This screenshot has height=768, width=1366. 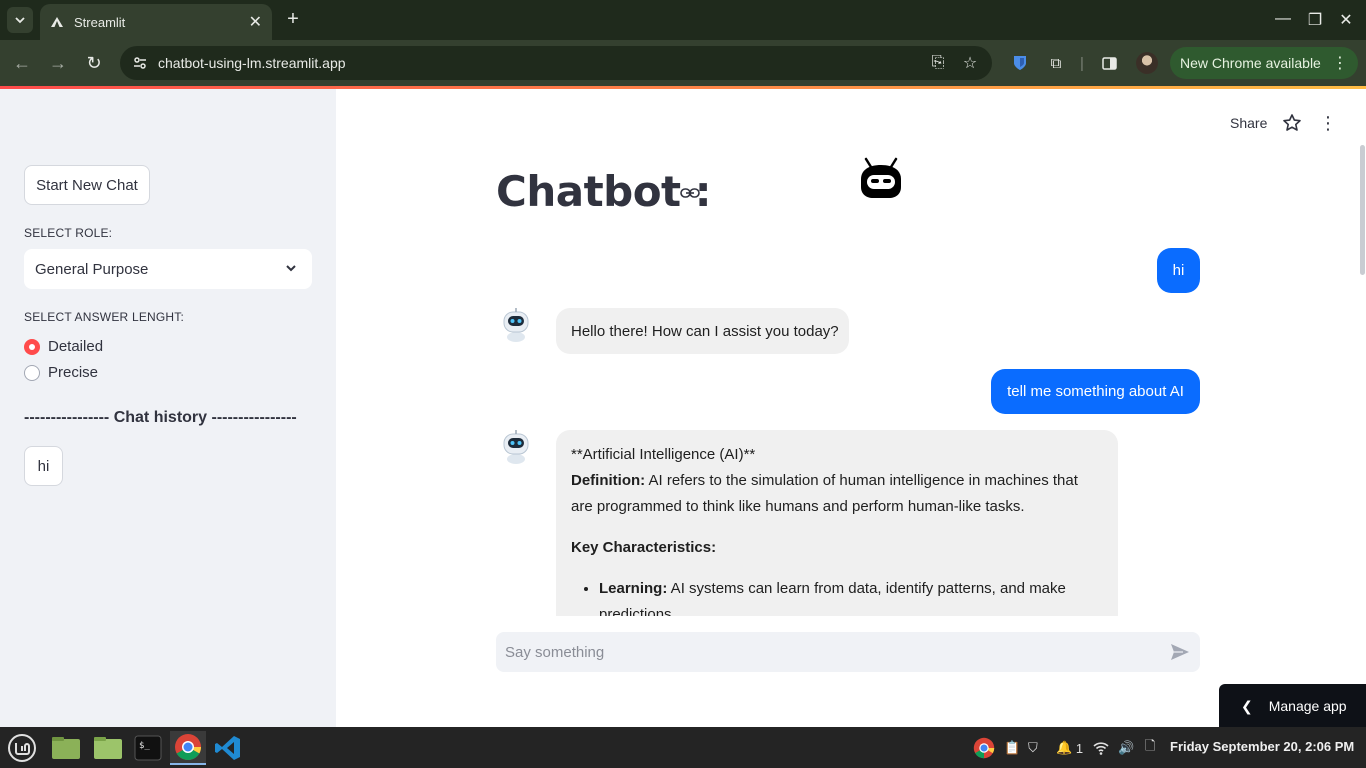 I want to click on forward-icon: →, so click(x=58, y=63).